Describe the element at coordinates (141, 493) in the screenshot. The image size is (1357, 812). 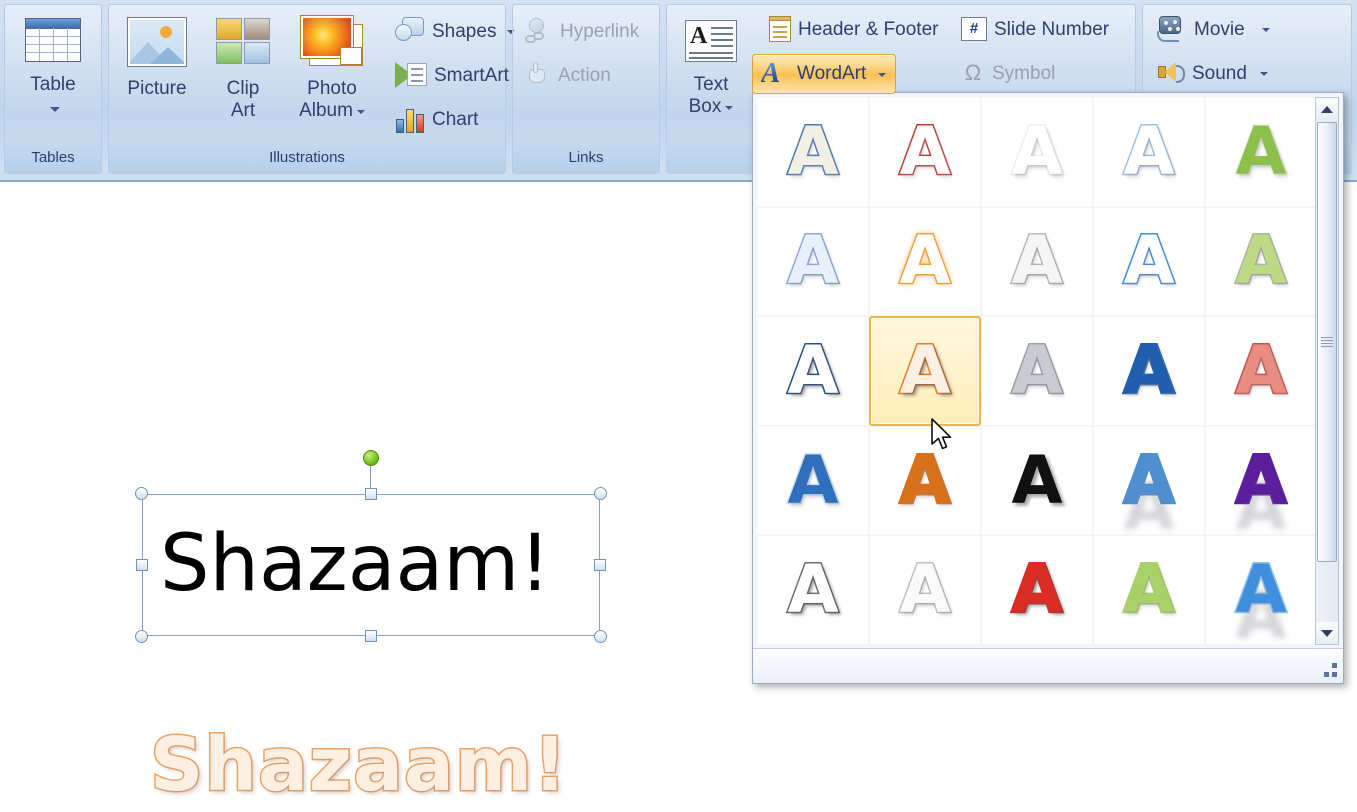
I see `resize-handle-top-left` at that location.